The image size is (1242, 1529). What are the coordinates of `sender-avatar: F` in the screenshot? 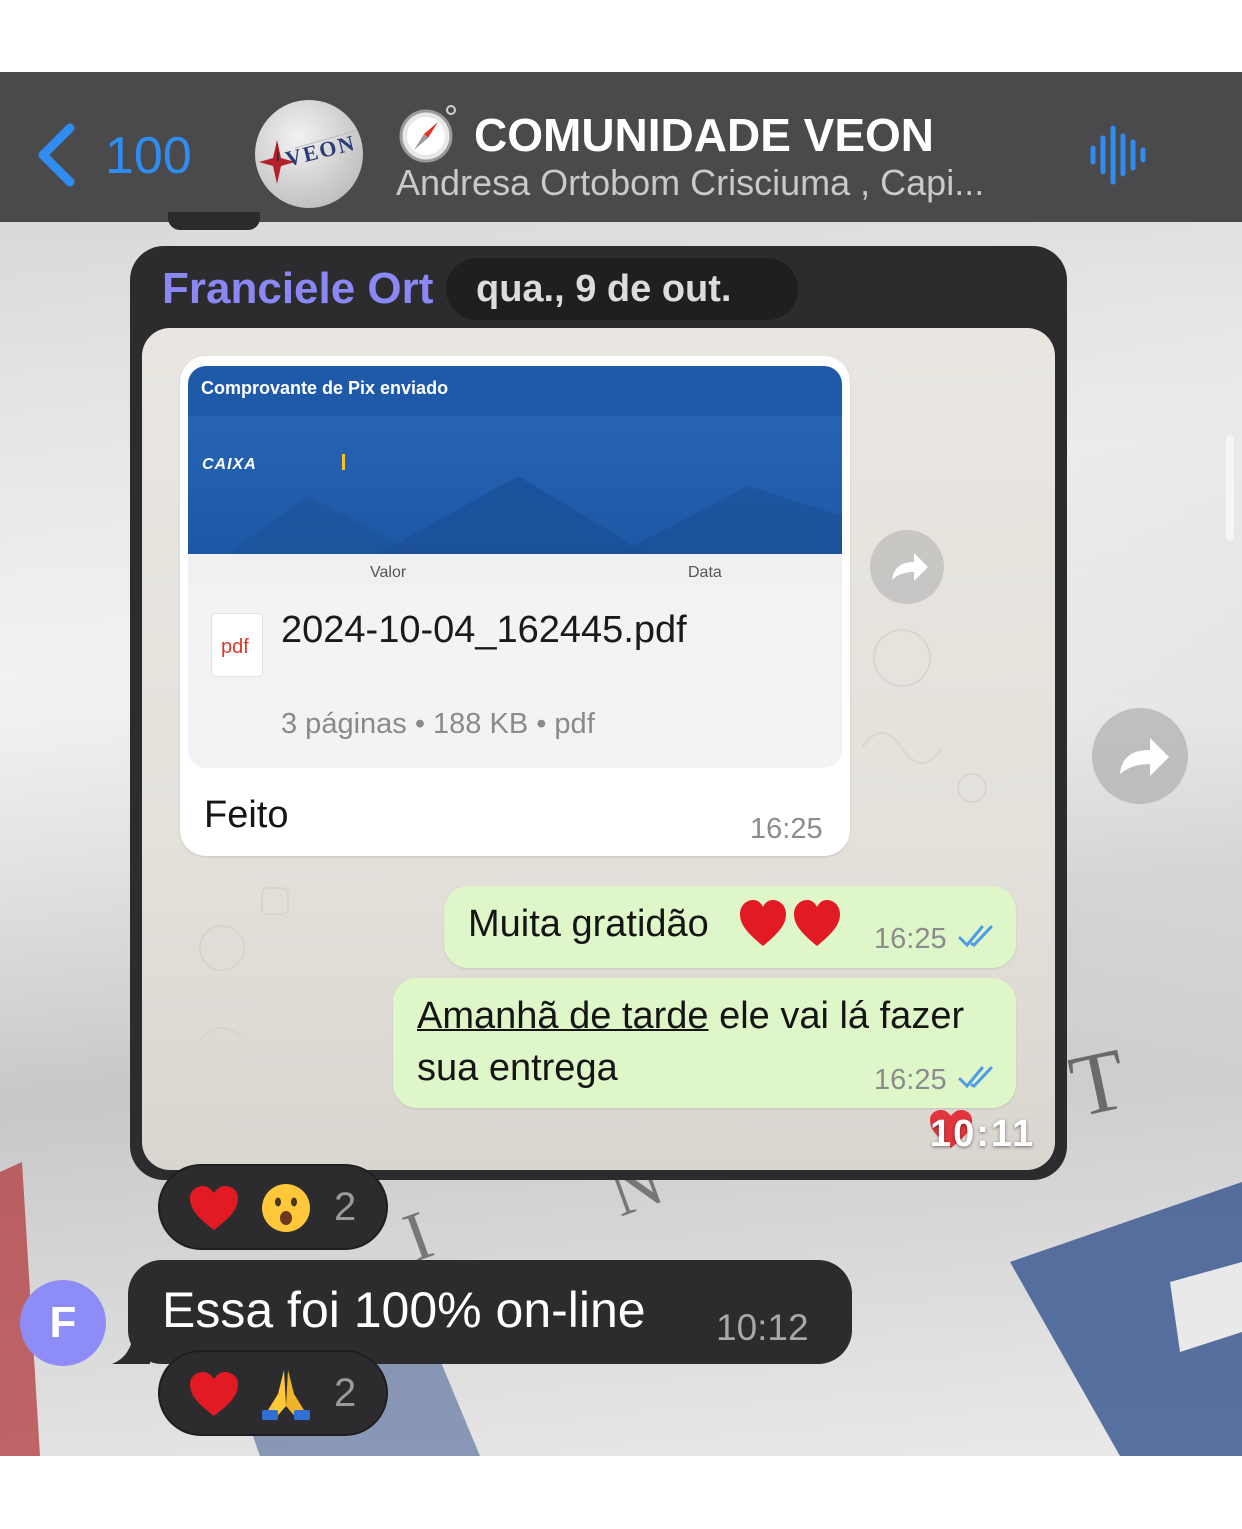 It's located at (63, 1323).